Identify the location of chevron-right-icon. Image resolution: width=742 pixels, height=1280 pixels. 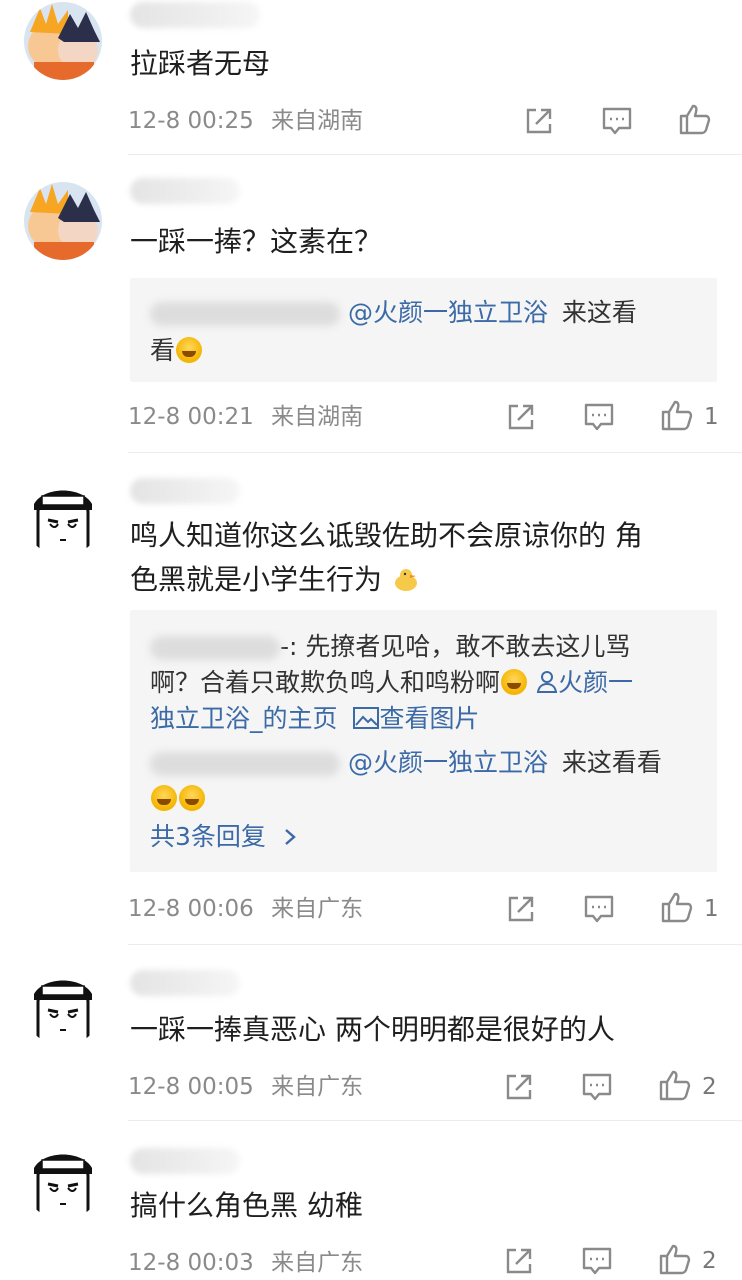
(290, 837).